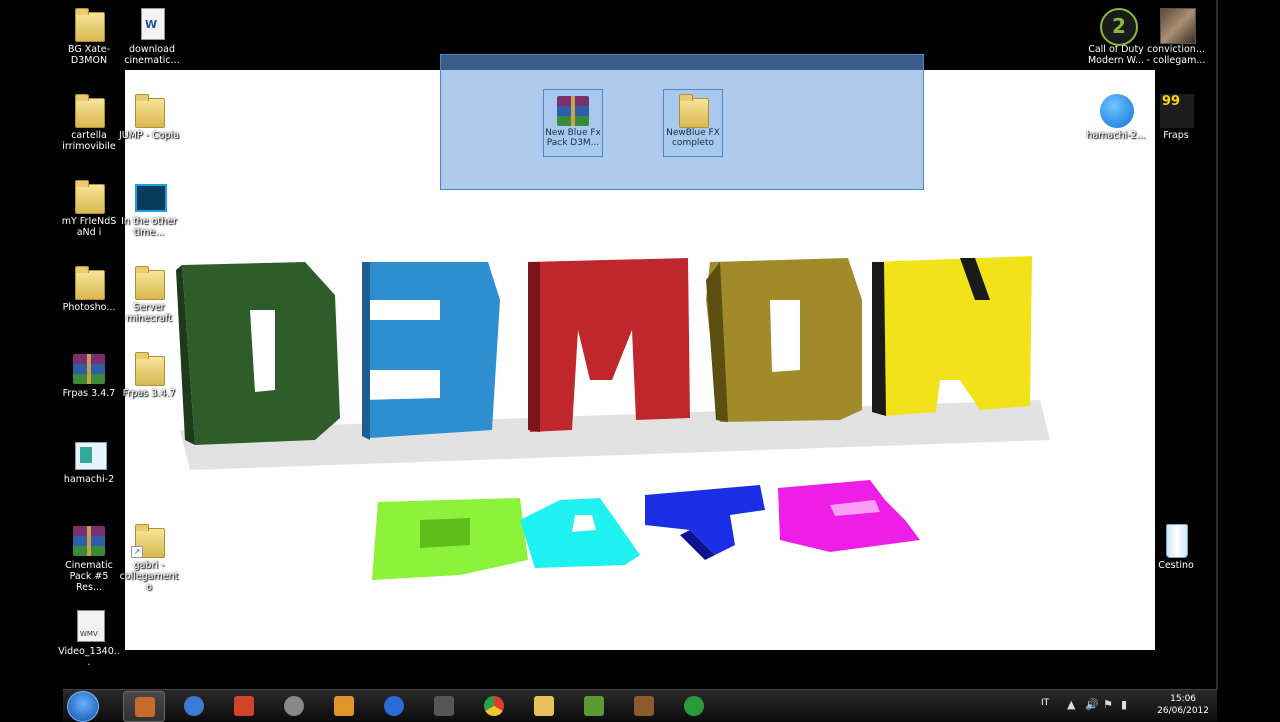  I want to click on eye-icon, so click(194, 706).